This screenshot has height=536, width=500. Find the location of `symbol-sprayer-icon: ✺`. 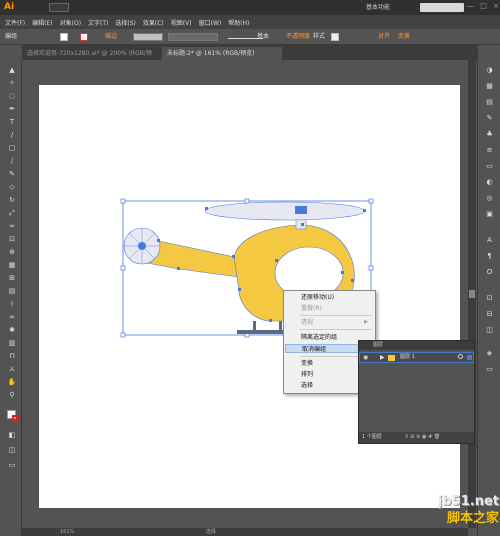

symbol-sprayer-icon: ✺ is located at coordinates (12, 330).